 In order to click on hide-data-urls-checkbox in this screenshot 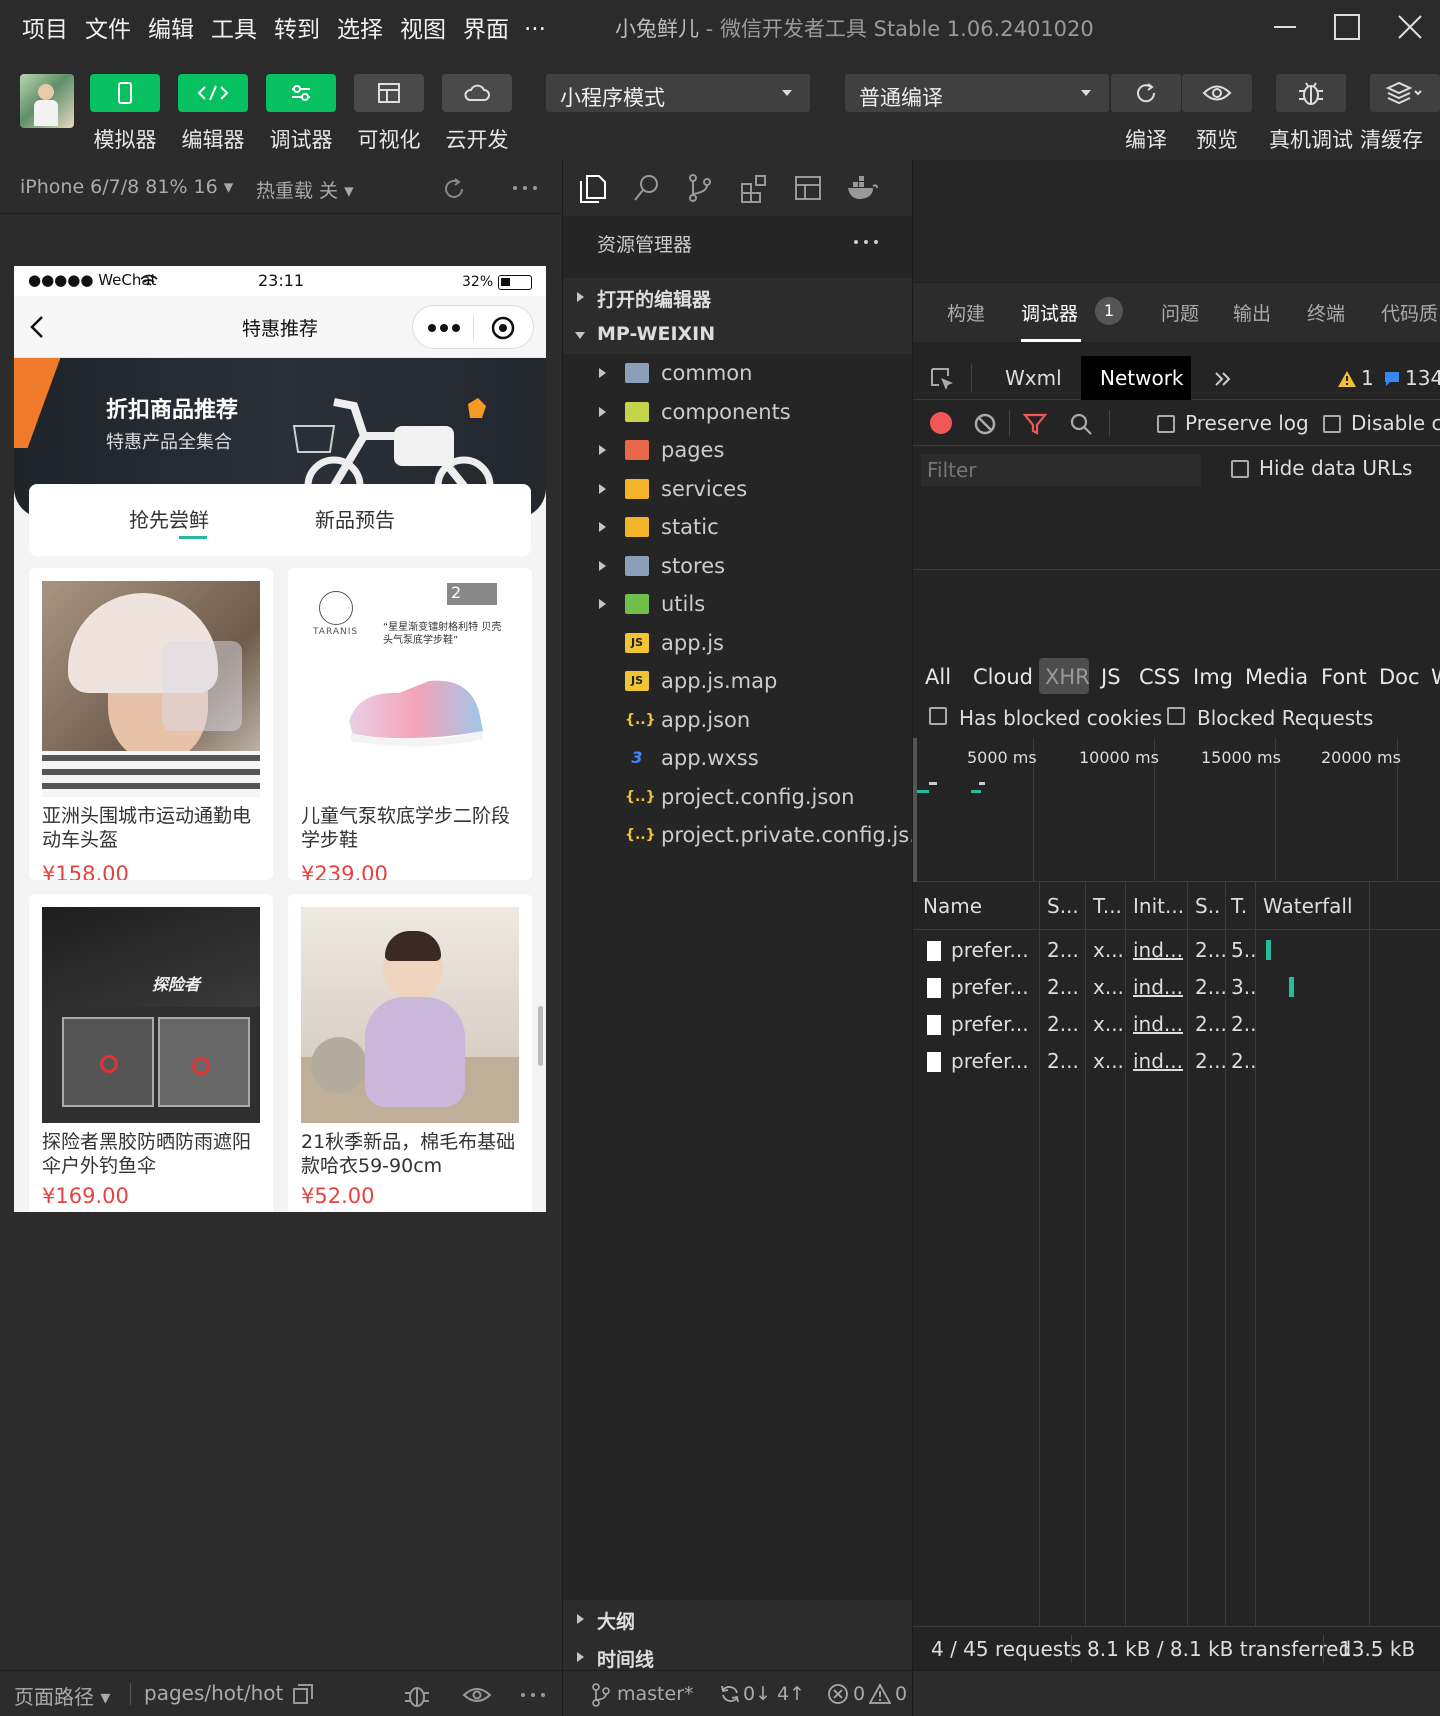, I will do `click(1240, 469)`.